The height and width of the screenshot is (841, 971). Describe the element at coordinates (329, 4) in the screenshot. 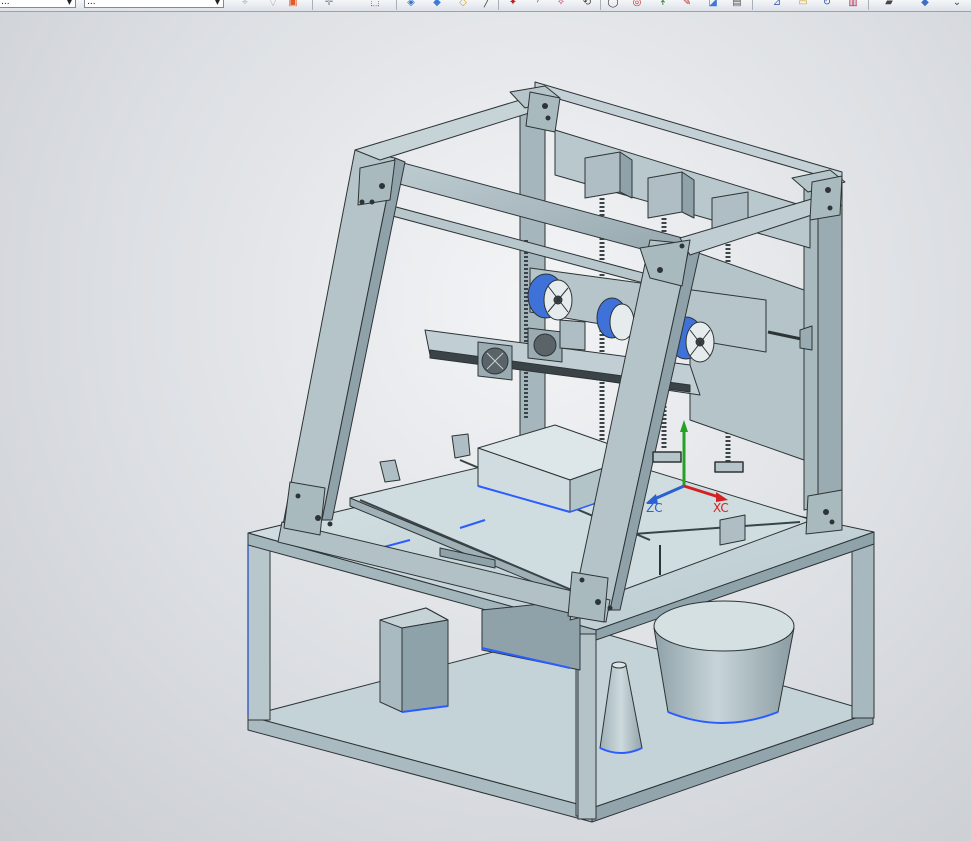

I see `move-icon: ✛` at that location.